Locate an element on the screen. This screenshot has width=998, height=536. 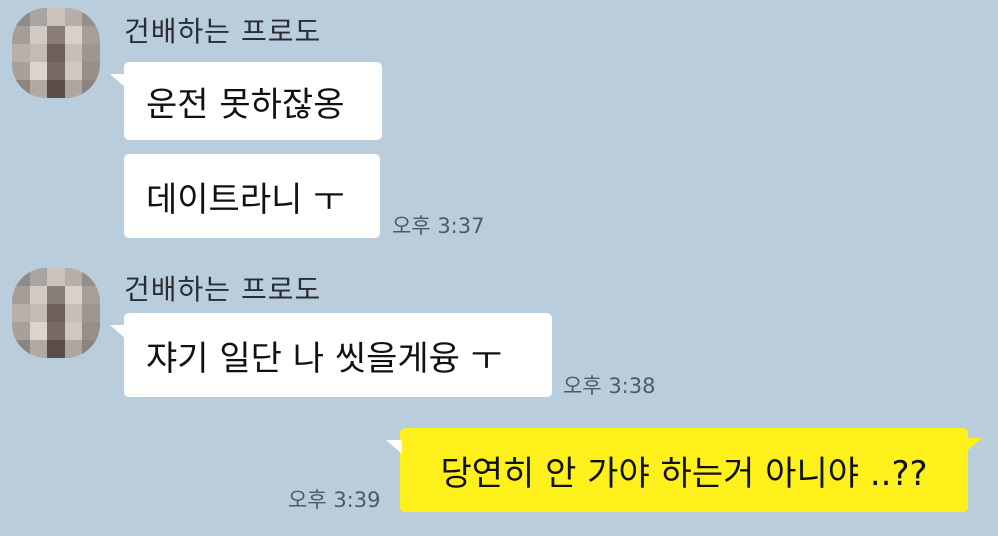
message-bubble: 쟈기 일단 나 씻을게융 ㅜ is located at coordinates (331, 355).